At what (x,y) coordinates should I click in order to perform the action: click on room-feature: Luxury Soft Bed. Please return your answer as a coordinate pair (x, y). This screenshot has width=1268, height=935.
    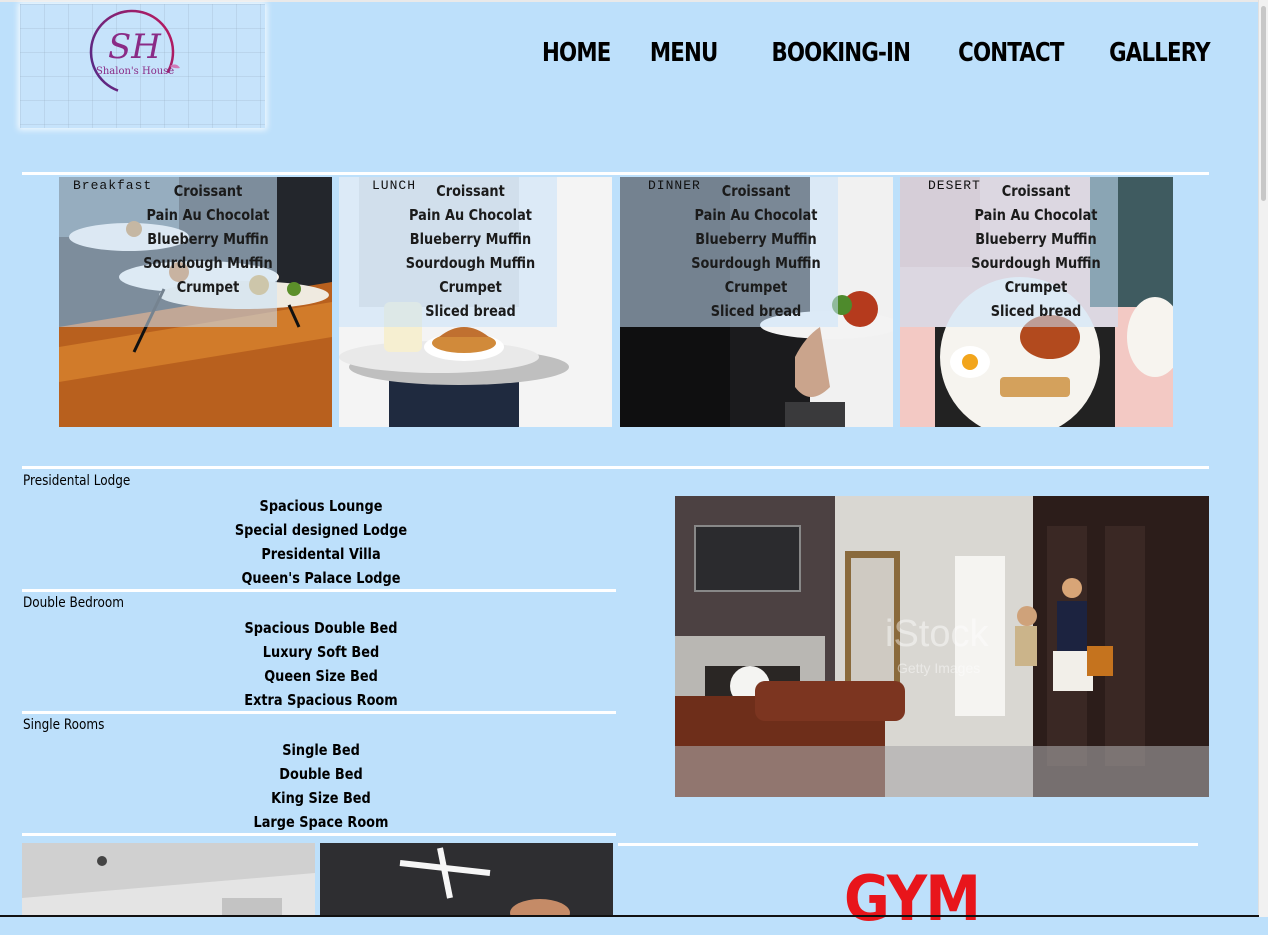
    Looking at the image, I should click on (321, 652).